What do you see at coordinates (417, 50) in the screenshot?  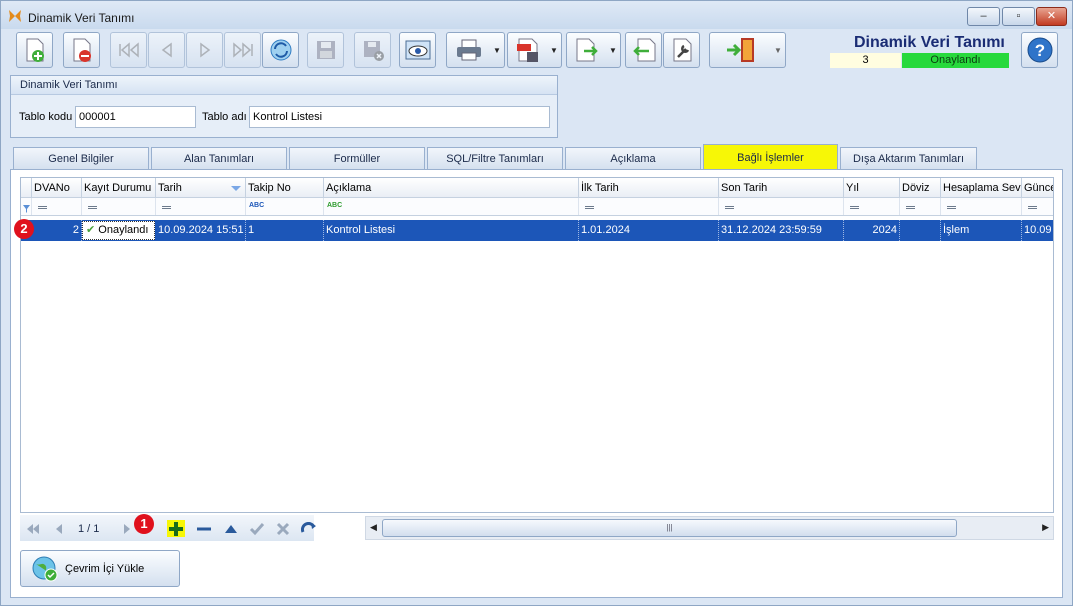 I see `preview-button` at bounding box center [417, 50].